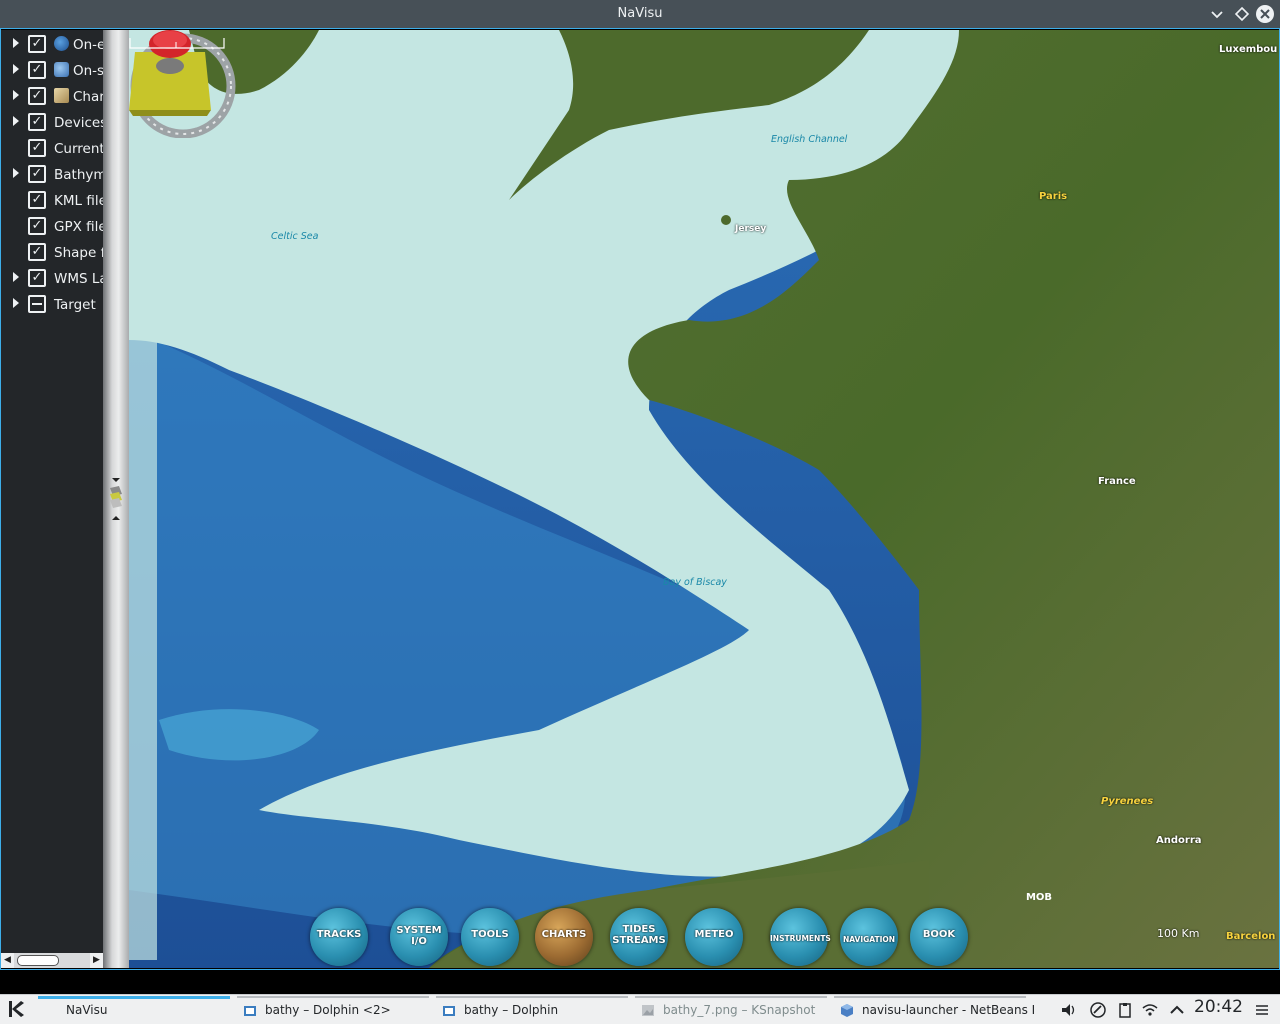 This screenshot has width=1280, height=1024. I want to click on window-bottom-strip, so click(640, 982).